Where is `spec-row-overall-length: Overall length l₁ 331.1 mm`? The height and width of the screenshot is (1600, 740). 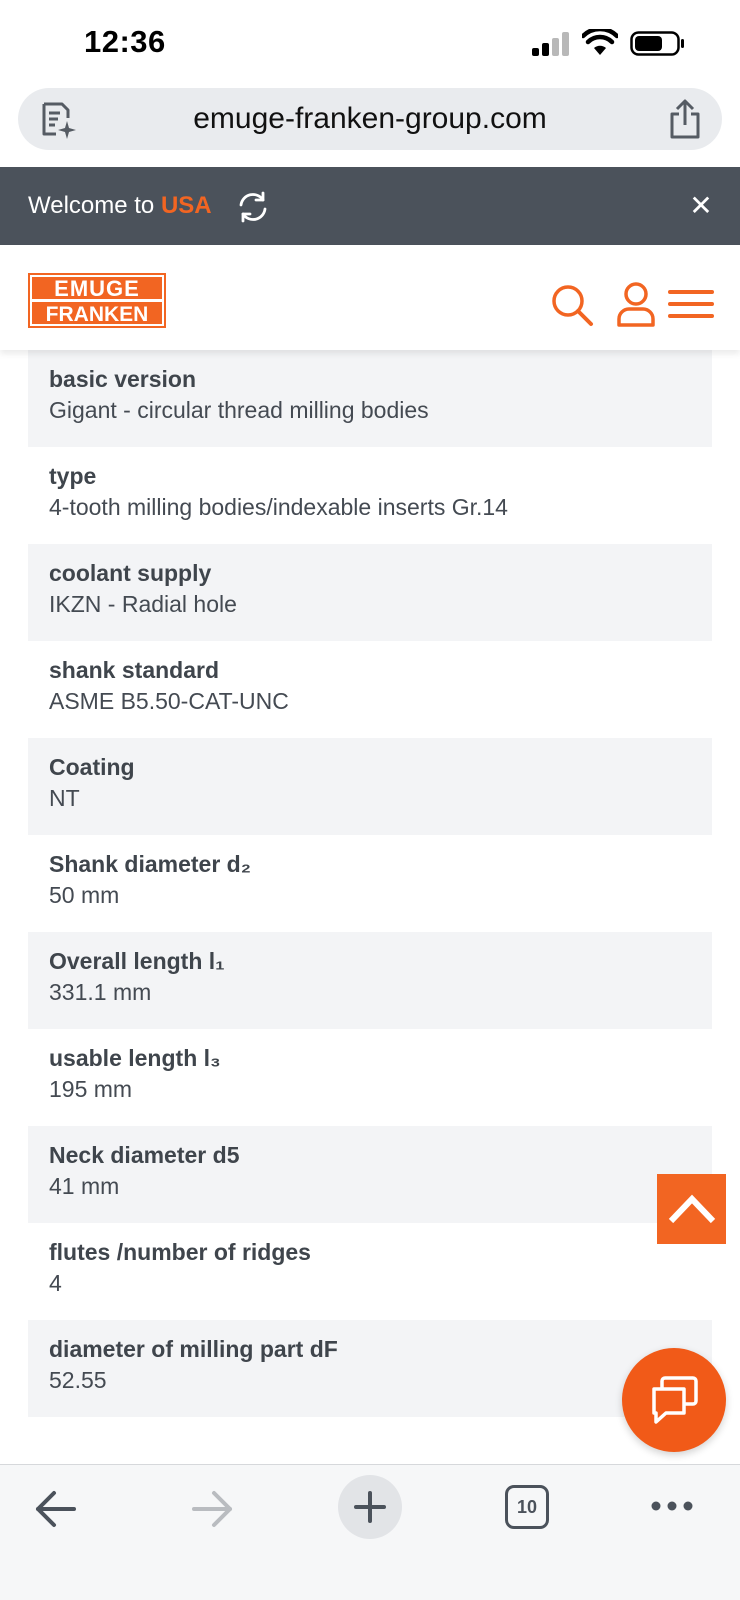 spec-row-overall-length: Overall length l₁ 331.1 mm is located at coordinates (370, 980).